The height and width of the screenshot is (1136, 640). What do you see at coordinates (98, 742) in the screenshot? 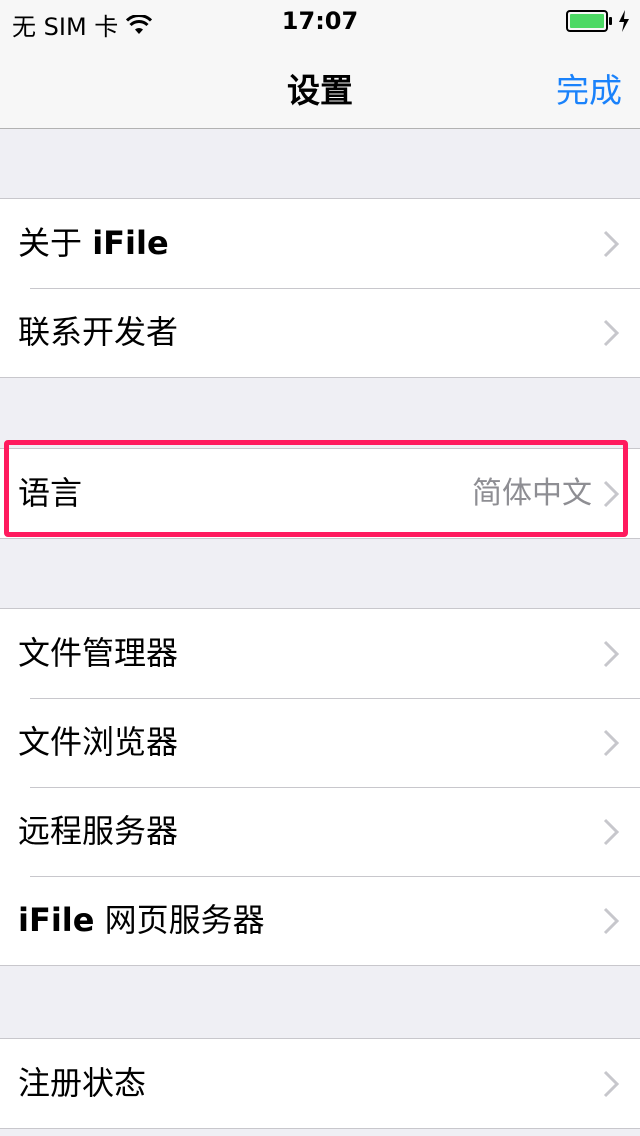
I see `row-label: 文件浏览器` at bounding box center [98, 742].